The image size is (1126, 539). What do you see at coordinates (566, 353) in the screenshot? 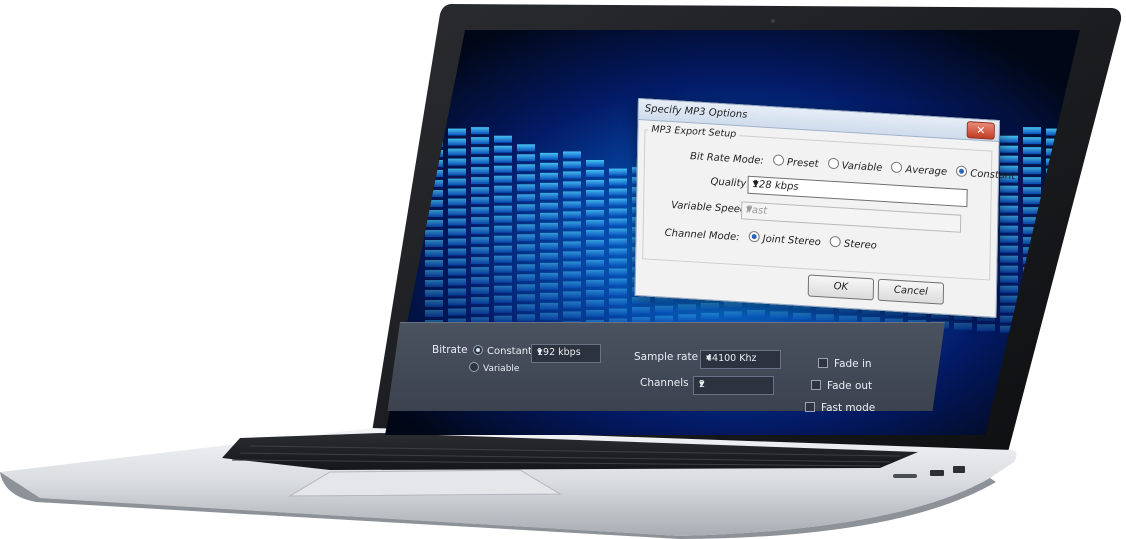
I see `bitrate-select: 192 kbps ▼` at bounding box center [566, 353].